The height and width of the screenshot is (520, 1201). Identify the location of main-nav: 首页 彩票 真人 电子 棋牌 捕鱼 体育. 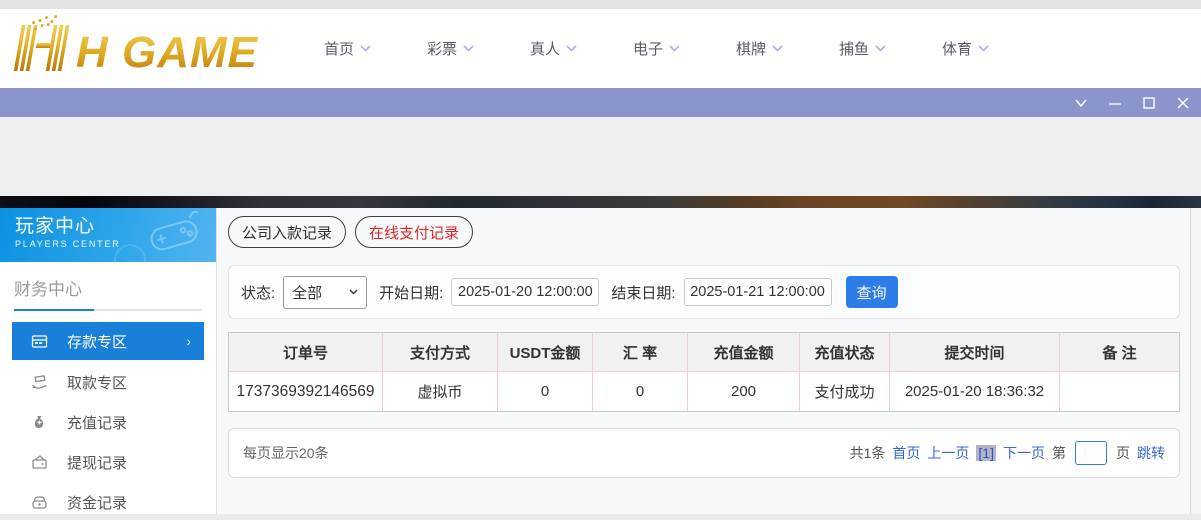
(656, 48).